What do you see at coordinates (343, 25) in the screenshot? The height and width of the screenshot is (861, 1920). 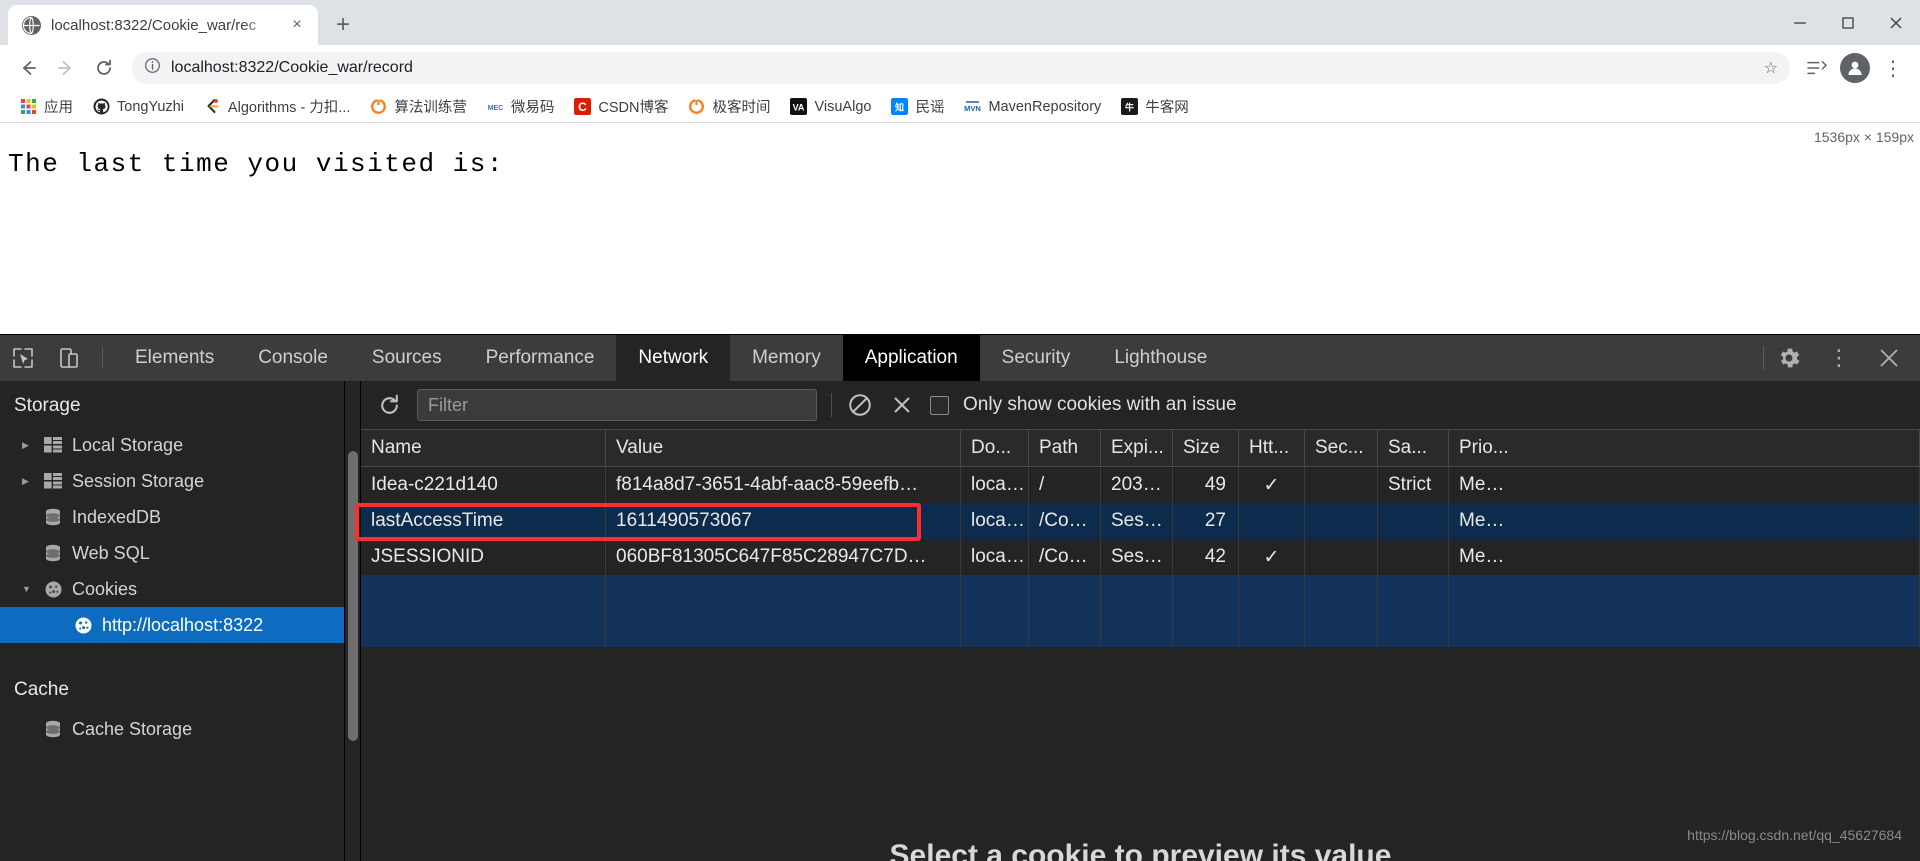 I see `new-tab-button: +` at bounding box center [343, 25].